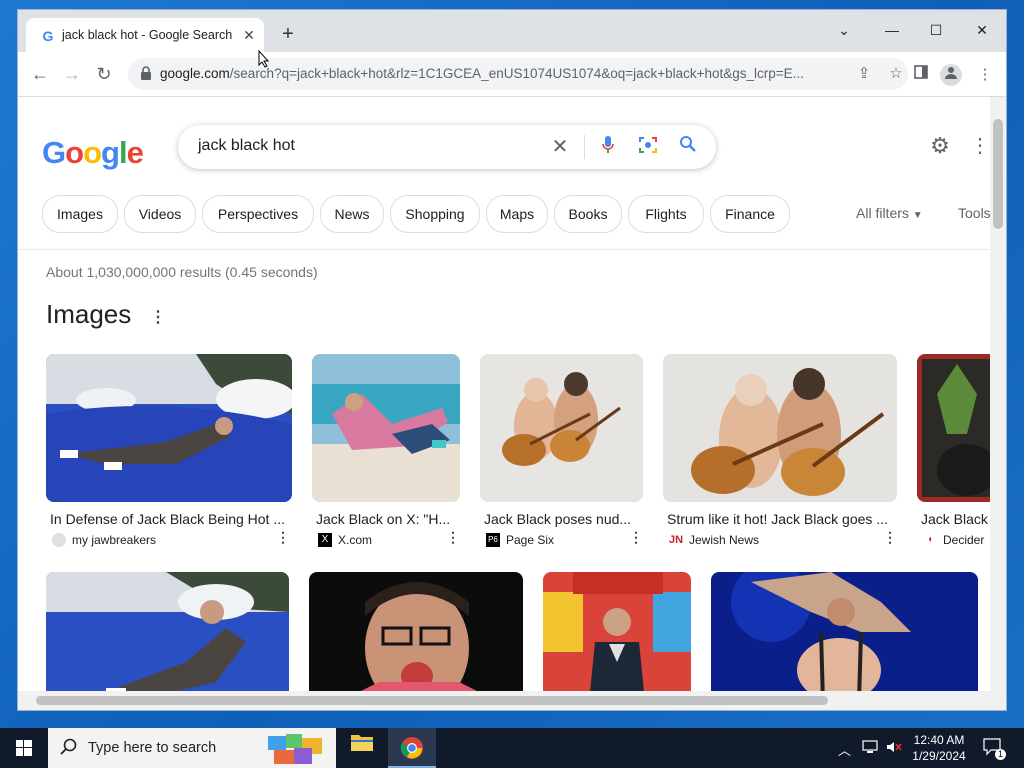 This screenshot has height=768, width=1024. I want to click on all-filters-button: All filters ▼, so click(889, 213).